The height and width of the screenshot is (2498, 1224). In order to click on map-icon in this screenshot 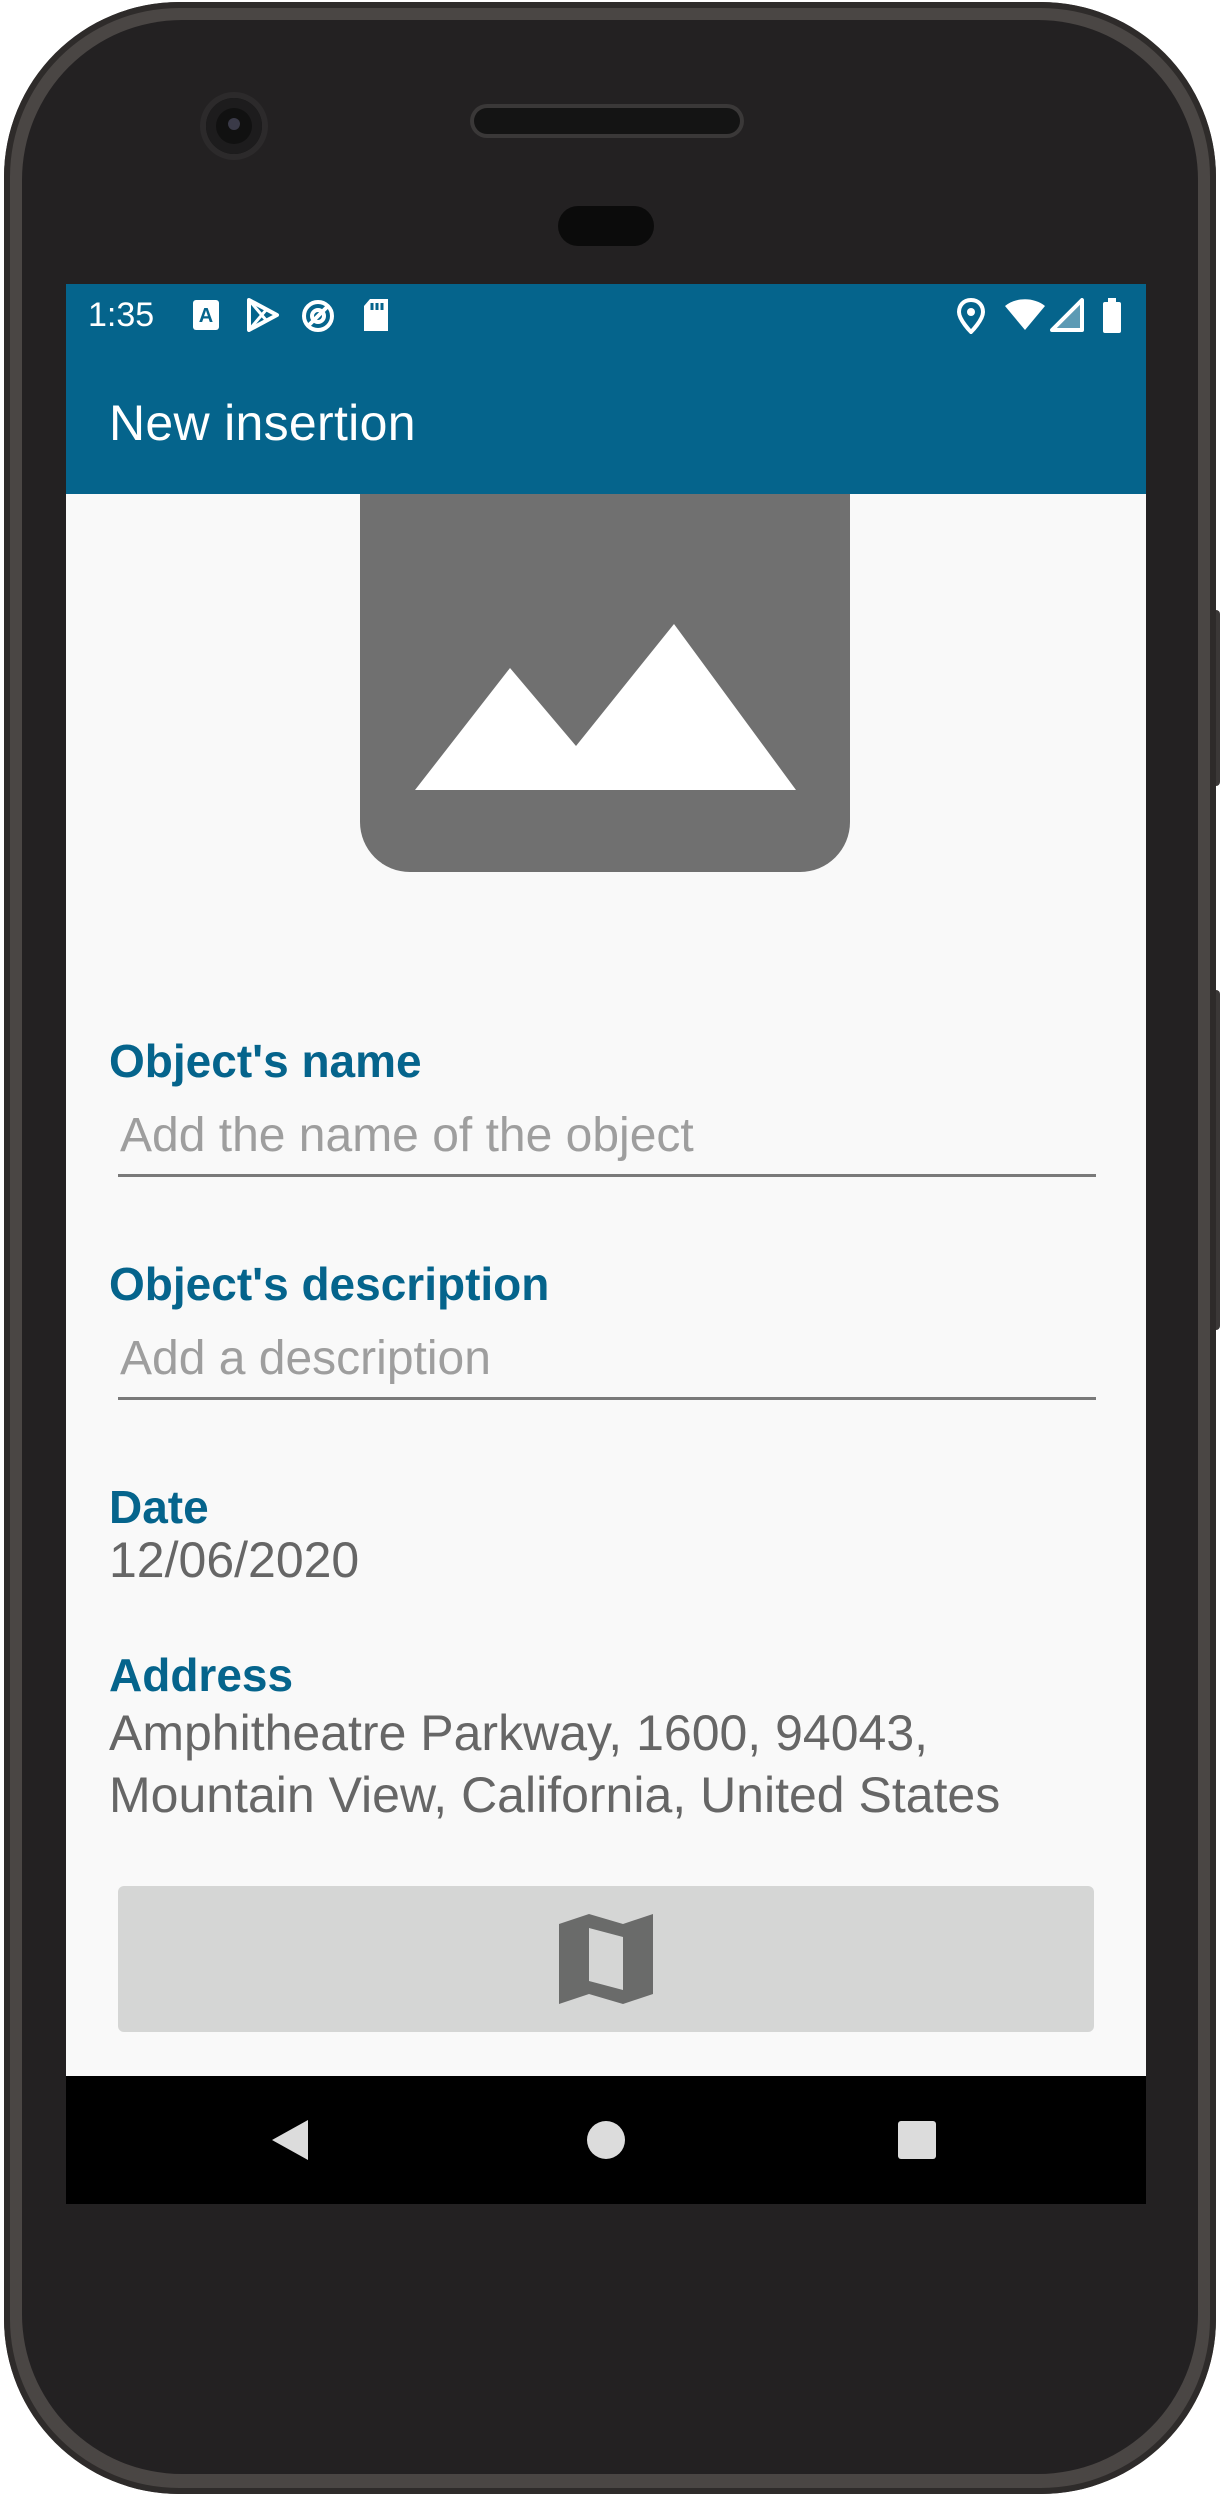, I will do `click(606, 1959)`.